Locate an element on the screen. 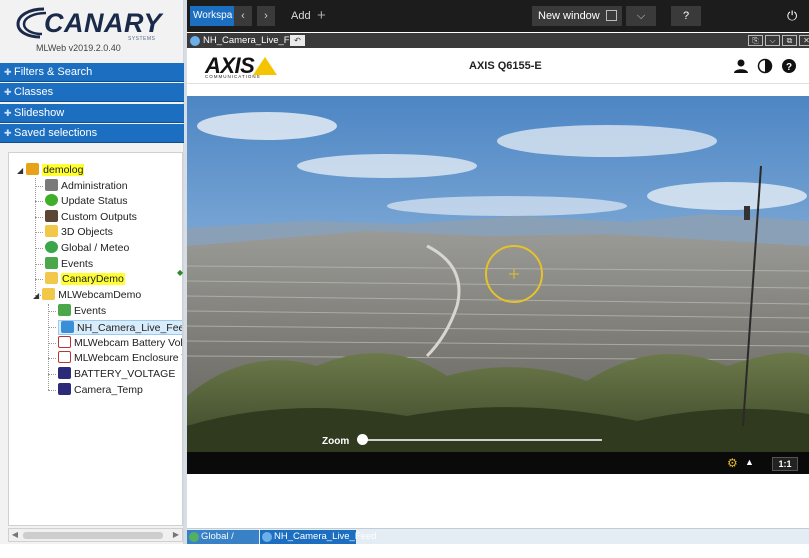  tree-item-global-meteo: Global / Meteo is located at coordinates (87, 248).